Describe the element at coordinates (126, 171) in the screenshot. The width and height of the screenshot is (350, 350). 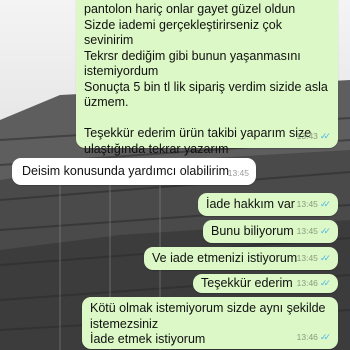
I see `message-text: Deisim konusunda yardımcı olabilirim` at that location.